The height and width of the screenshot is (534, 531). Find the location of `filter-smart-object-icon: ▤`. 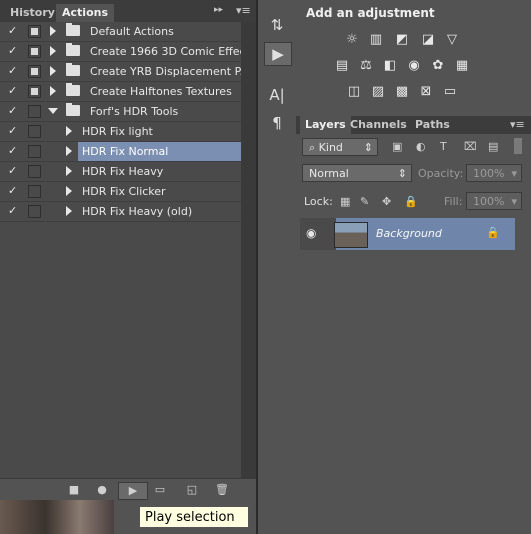

filter-smart-object-icon: ▤ is located at coordinates (493, 146).